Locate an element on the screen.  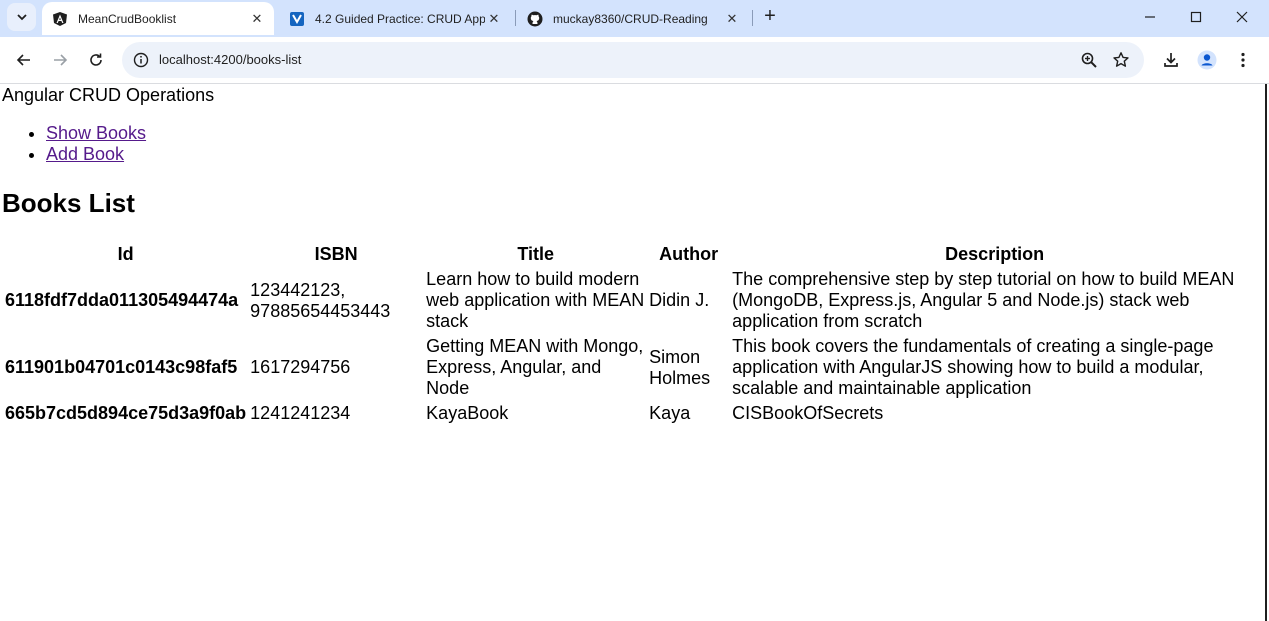
chevron-down-icon is located at coordinates (21, 17).